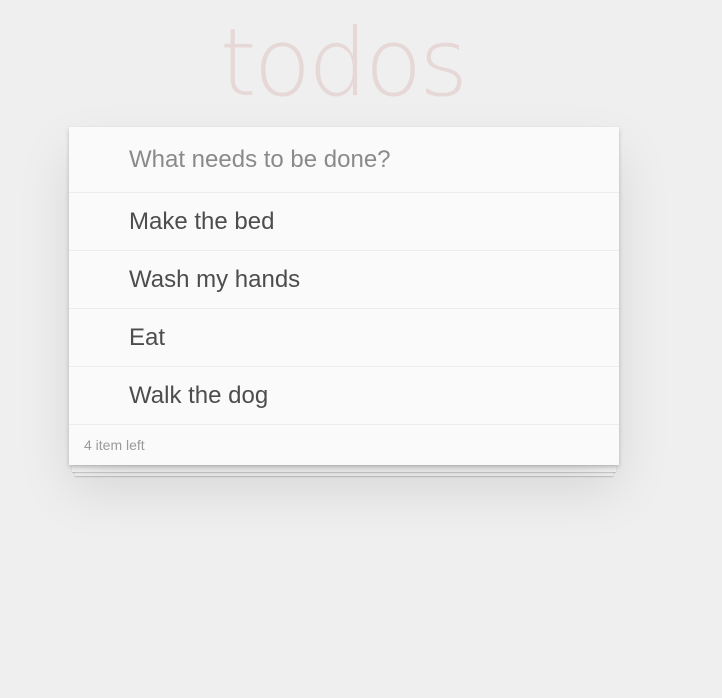 The width and height of the screenshot is (722, 698). I want to click on todo-item: Make the bed, so click(344, 222).